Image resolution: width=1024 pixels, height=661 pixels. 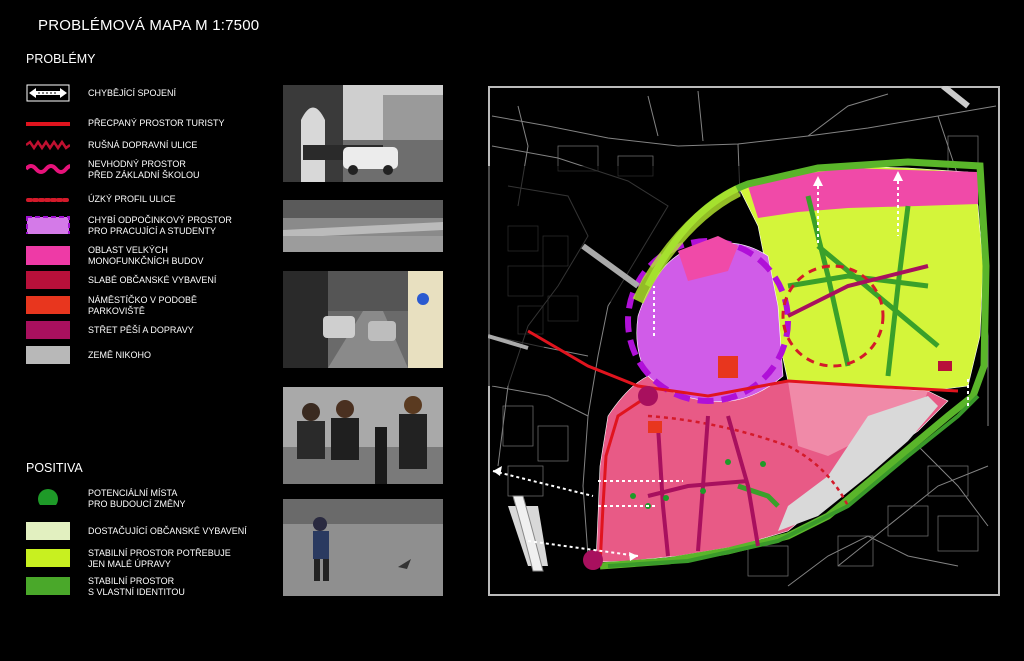 What do you see at coordinates (143, 305) in the screenshot?
I see `legend-label: NÁMĚSTÍČKO V PODOBĚ PARKOVIŠTĚ` at bounding box center [143, 305].